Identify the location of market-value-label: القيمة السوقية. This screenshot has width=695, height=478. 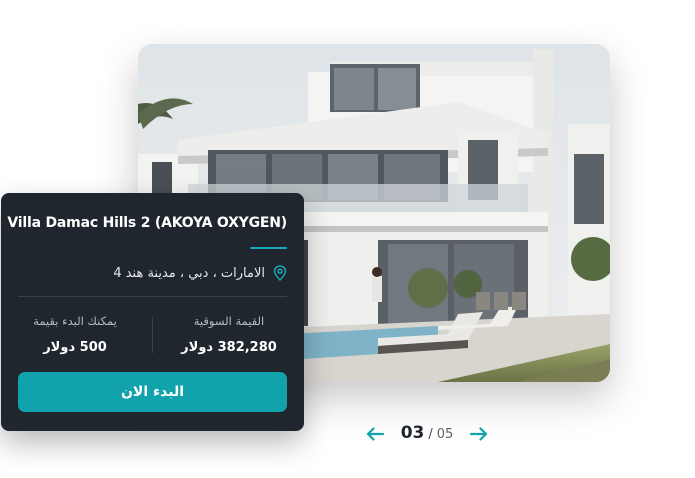
(229, 321).